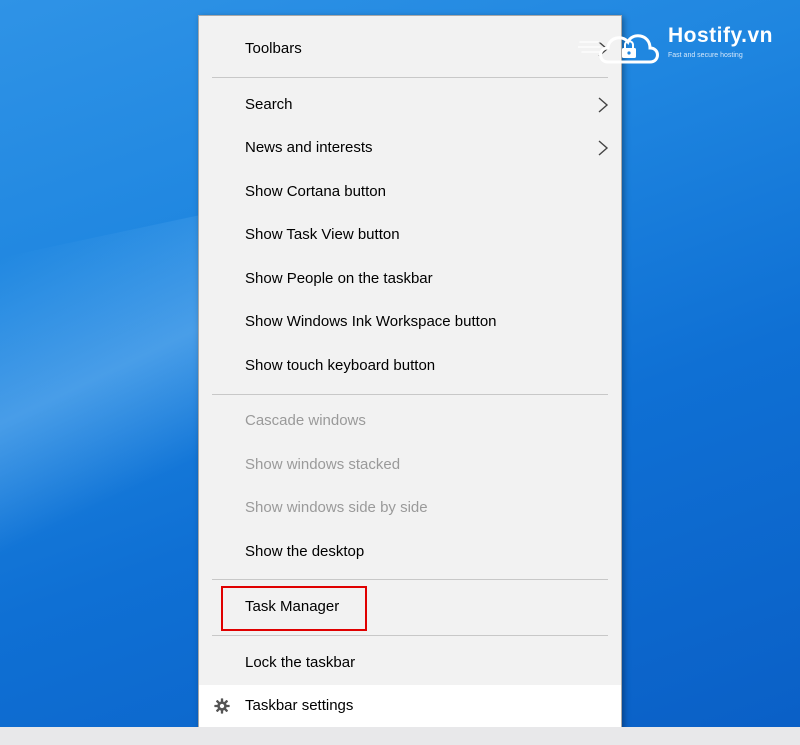 The width and height of the screenshot is (800, 745). Describe the element at coordinates (410, 148) in the screenshot. I see `menu-item-news-and-interests: News and interests` at that location.